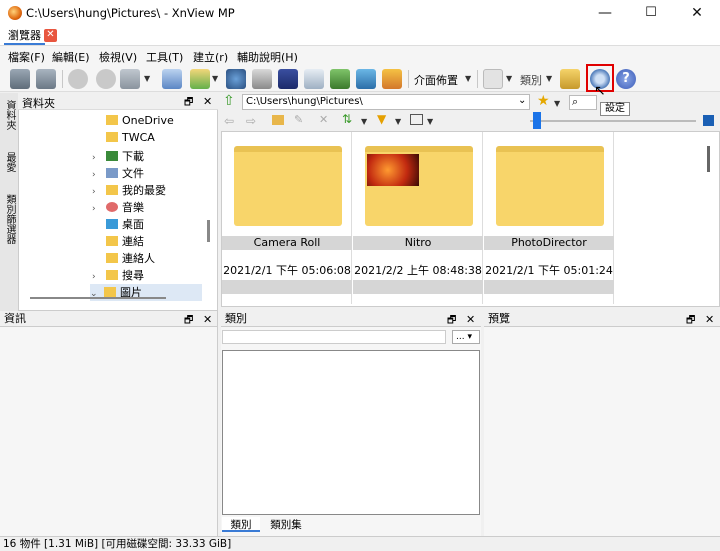 The image size is (720, 551). I want to click on toolbar-separator, so click(477, 79).